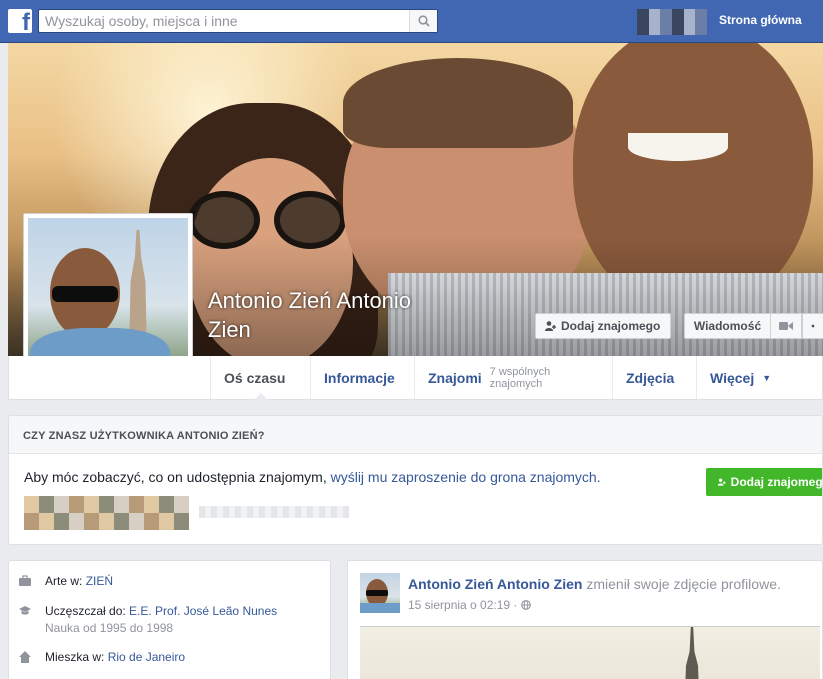  What do you see at coordinates (255, 377) in the screenshot?
I see `tab-timeline-label: Oś czasu` at bounding box center [255, 377].